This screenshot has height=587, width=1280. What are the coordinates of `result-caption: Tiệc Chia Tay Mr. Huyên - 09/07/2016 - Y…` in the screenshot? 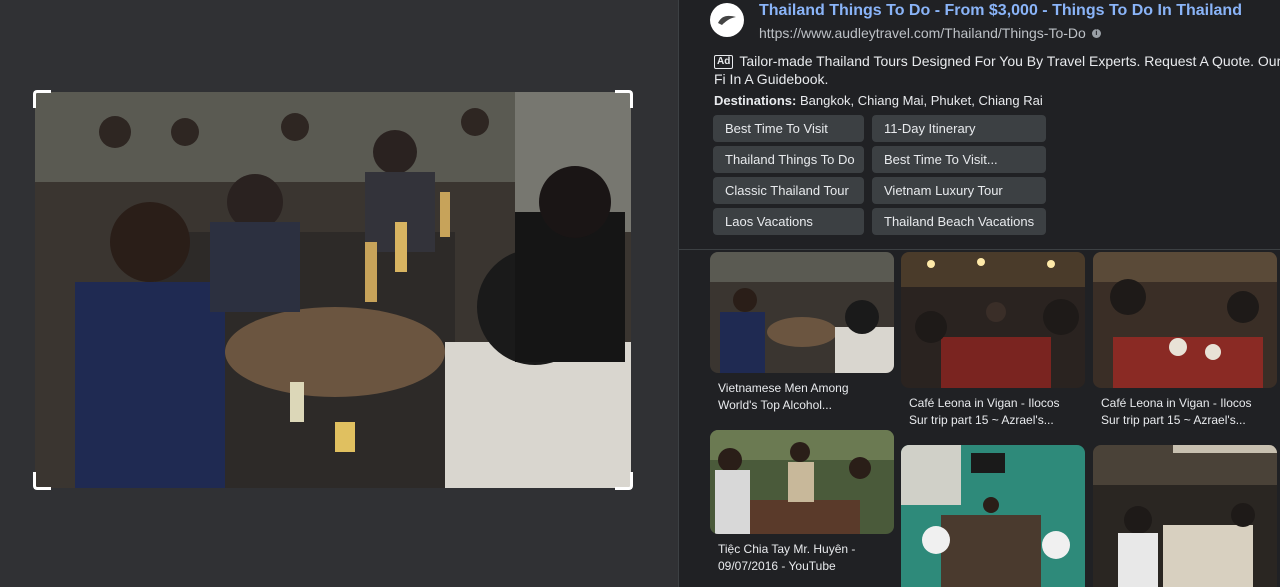 It's located at (802, 558).